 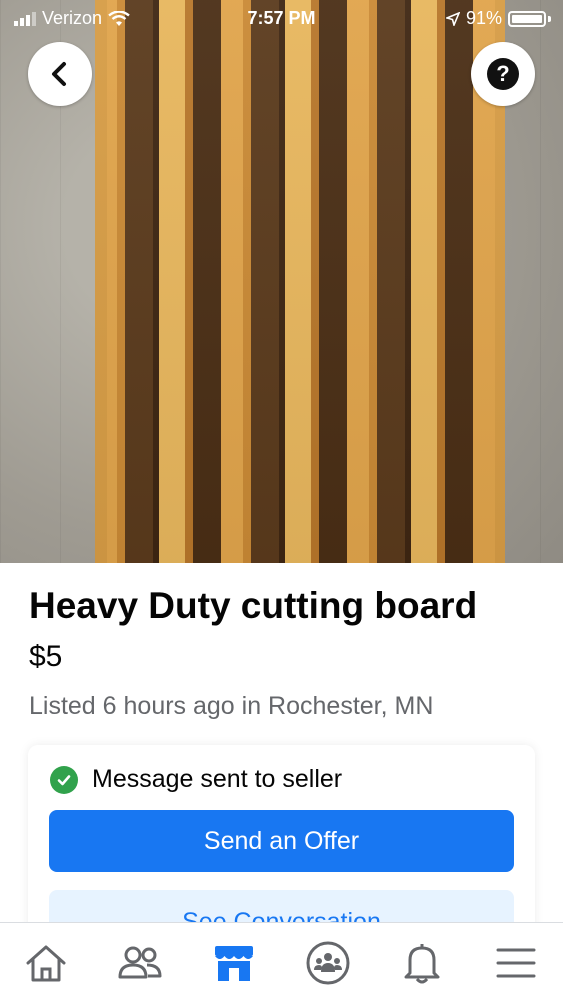 I want to click on back-button, so click(x=60, y=74).